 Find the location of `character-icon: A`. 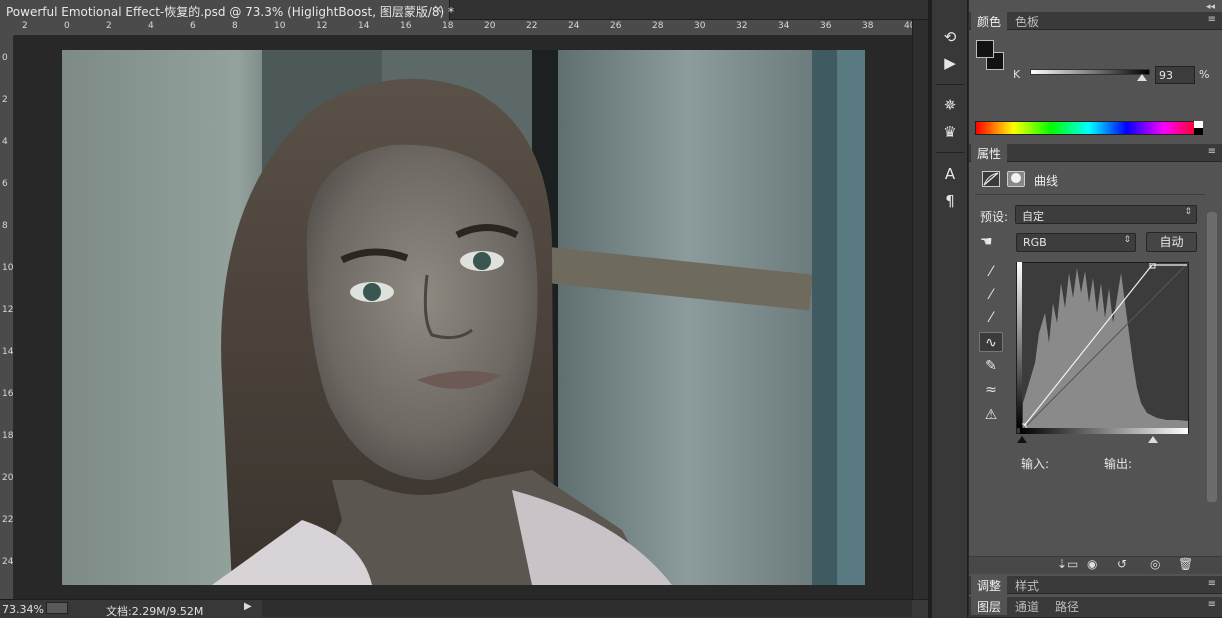

character-icon: A is located at coordinates (950, 174).